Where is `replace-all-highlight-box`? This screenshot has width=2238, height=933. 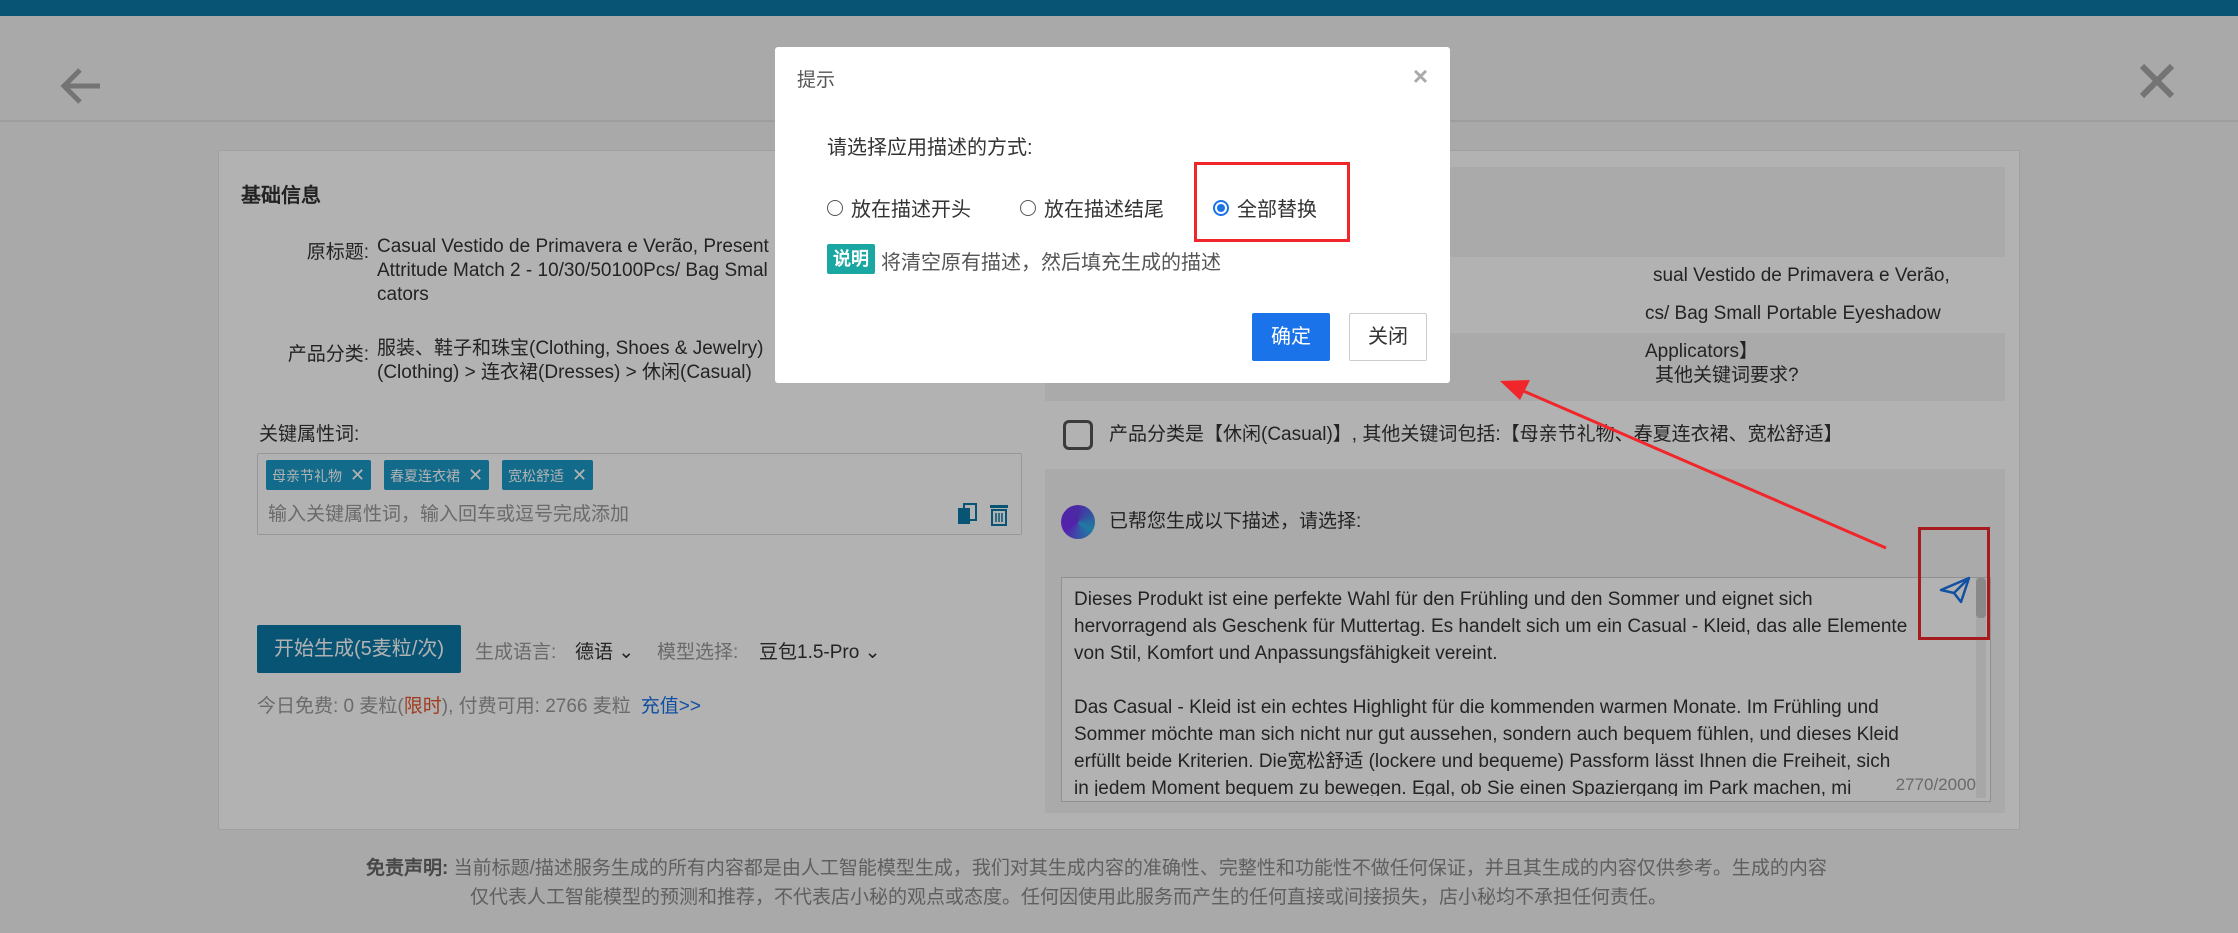
replace-all-highlight-box is located at coordinates (1272, 202).